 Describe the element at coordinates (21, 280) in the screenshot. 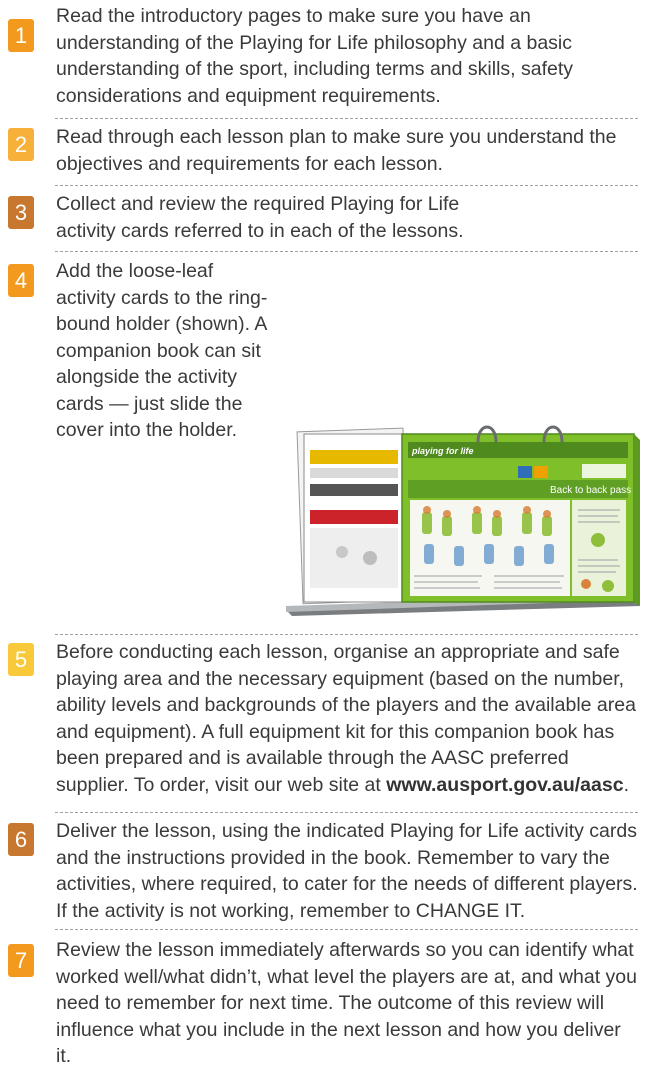

I see `step-number-badge: 4` at that location.